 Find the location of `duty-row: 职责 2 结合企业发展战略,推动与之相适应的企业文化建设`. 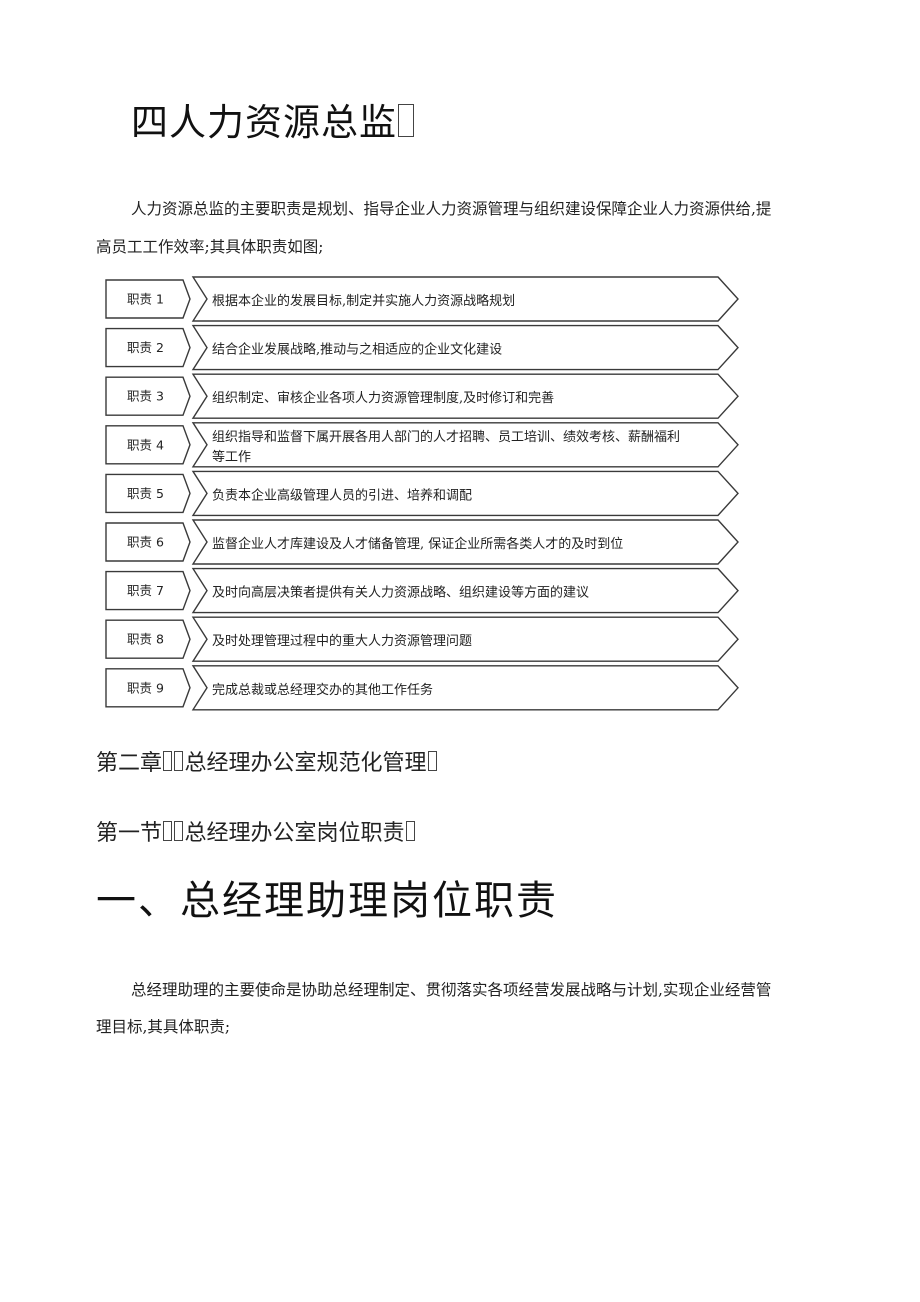

duty-row: 职责 2 结合企业发展战略,推动与之相适应的企业文化建设 is located at coordinates (422, 347).